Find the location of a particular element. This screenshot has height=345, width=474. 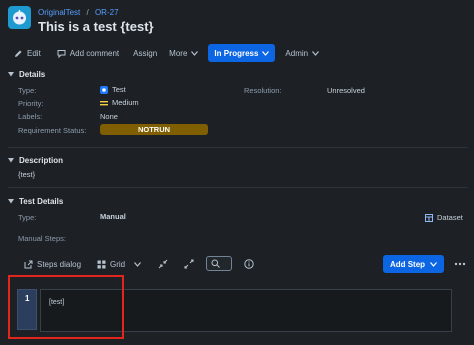

steps-dialog-label: Steps dialog is located at coordinates (59, 264).